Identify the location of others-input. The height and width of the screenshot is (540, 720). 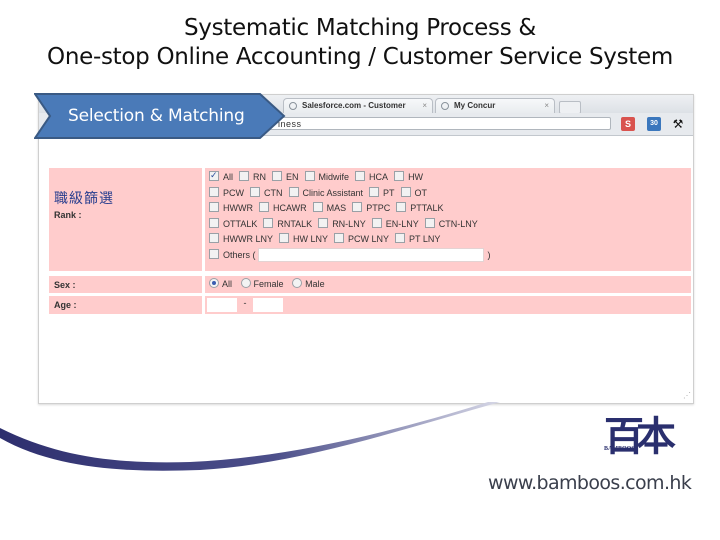
(370, 255).